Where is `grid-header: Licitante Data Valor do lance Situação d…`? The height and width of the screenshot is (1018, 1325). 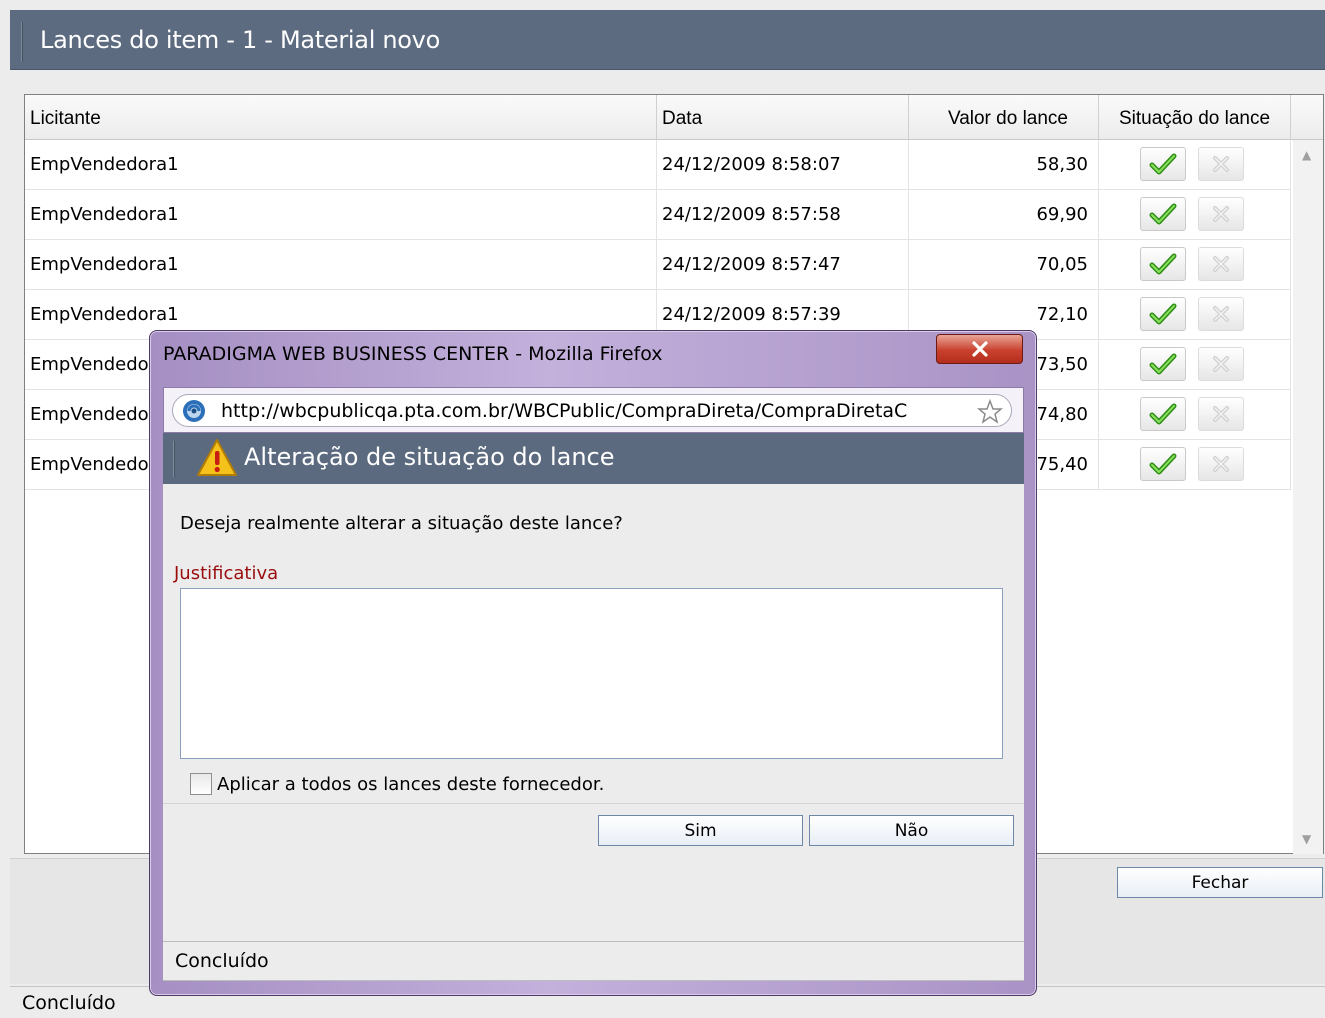 grid-header: Licitante Data Valor do lance Situação d… is located at coordinates (674, 117).